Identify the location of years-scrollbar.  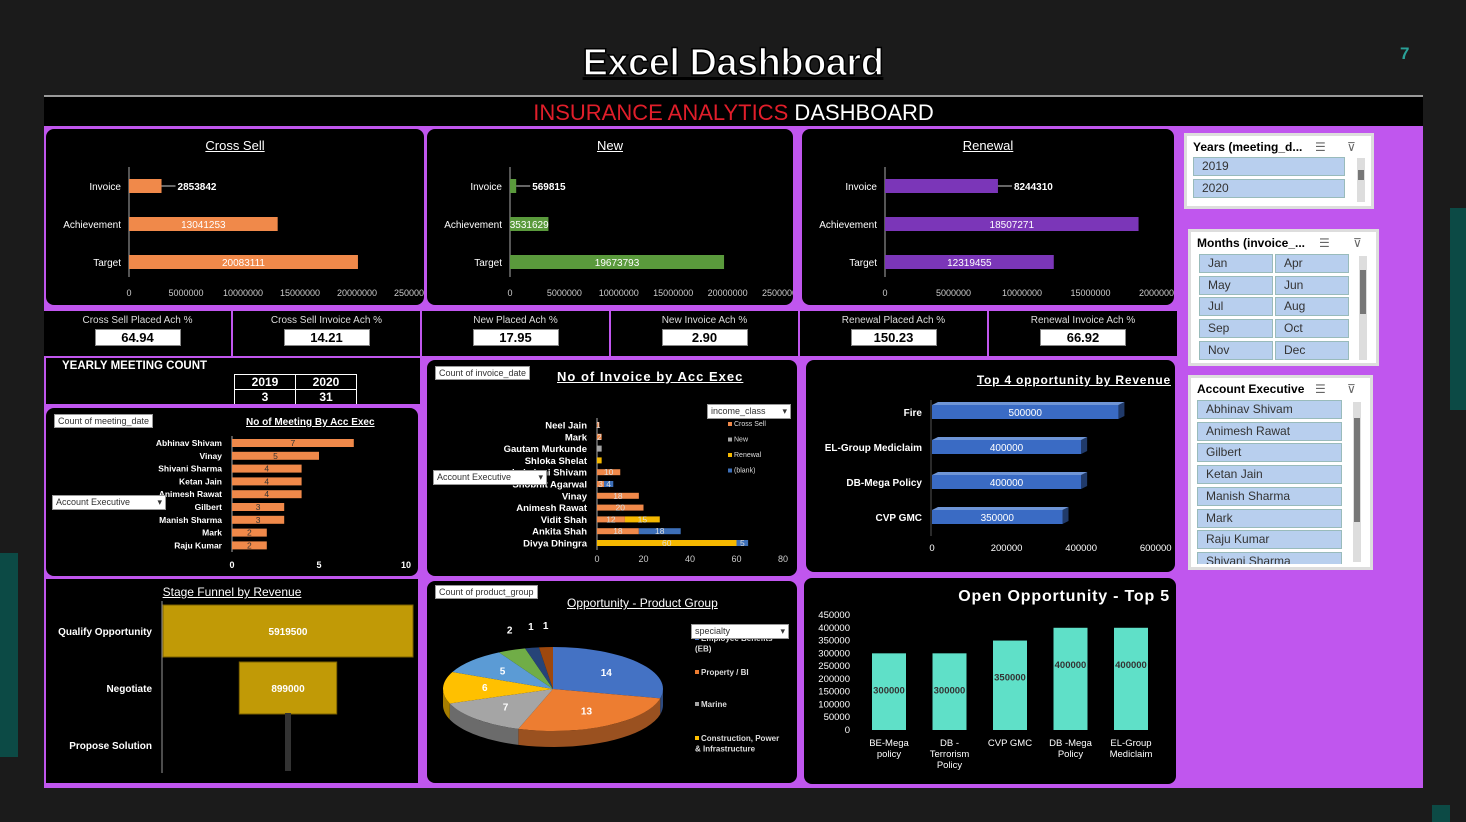
(1361, 180).